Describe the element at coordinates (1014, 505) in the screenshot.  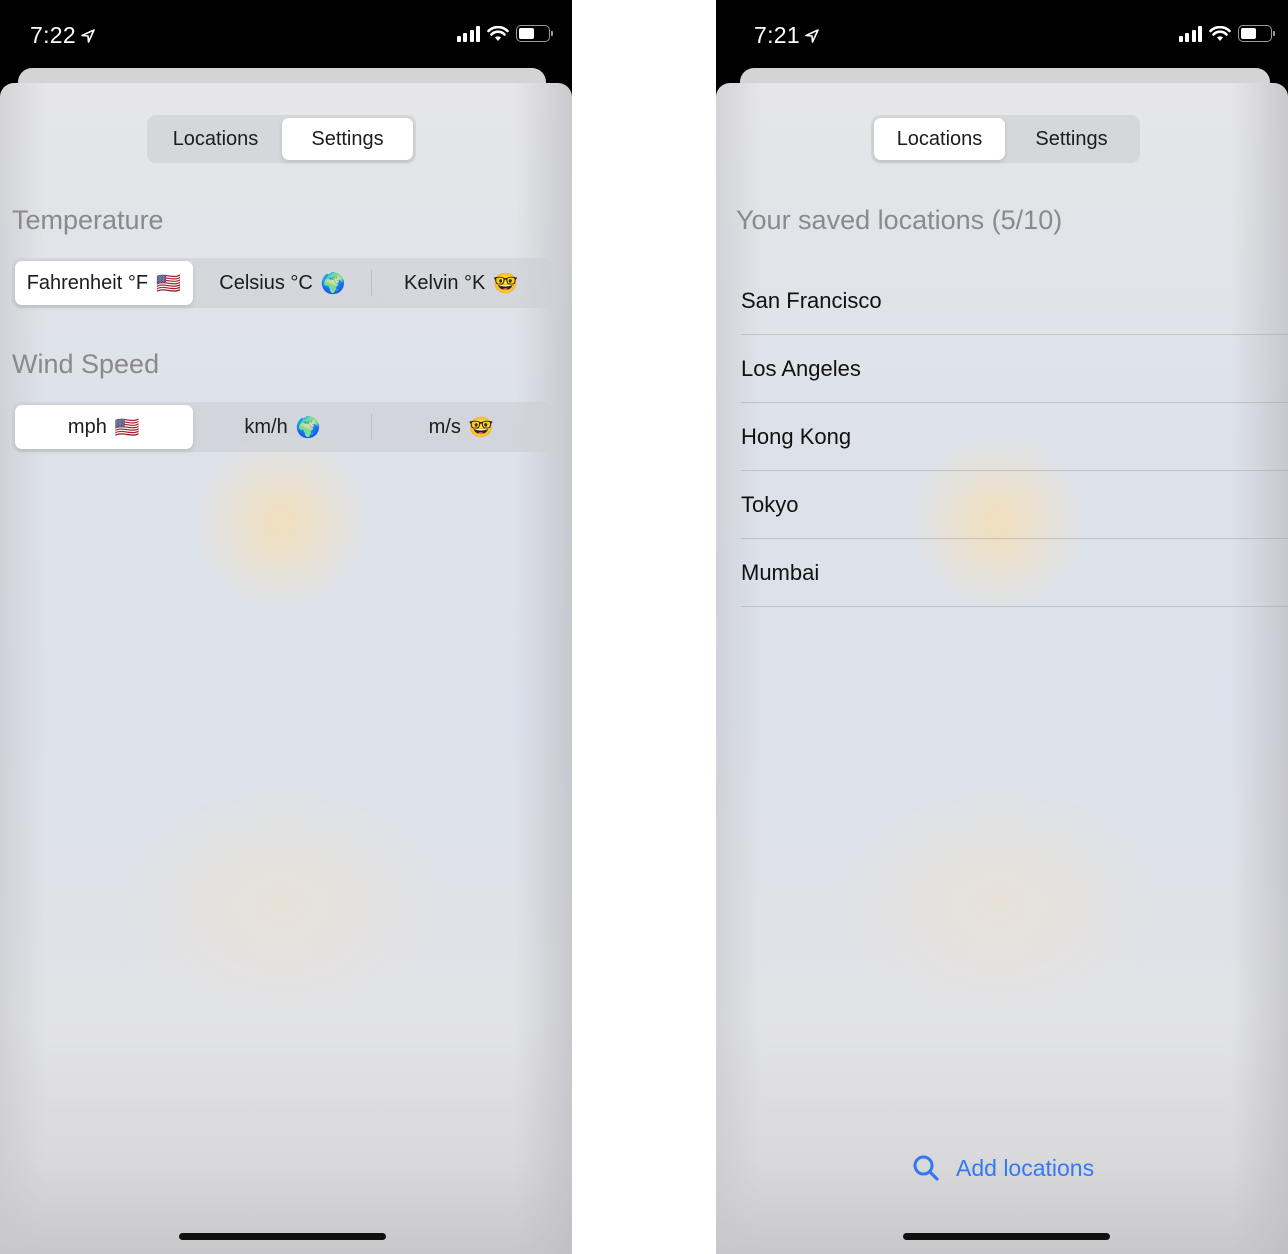
I see `location-item: Tokyo` at that location.